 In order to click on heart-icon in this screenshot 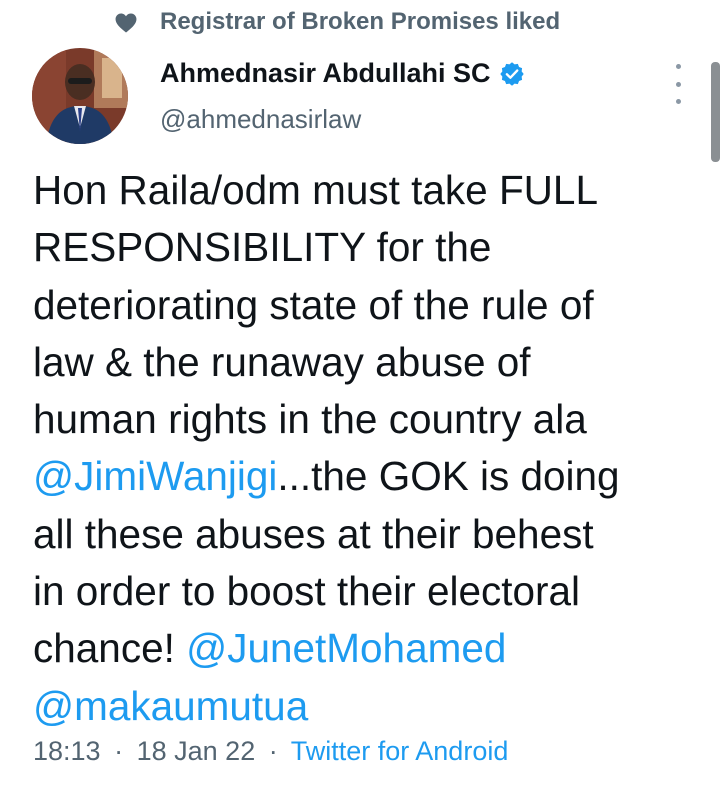, I will do `click(126, 23)`.